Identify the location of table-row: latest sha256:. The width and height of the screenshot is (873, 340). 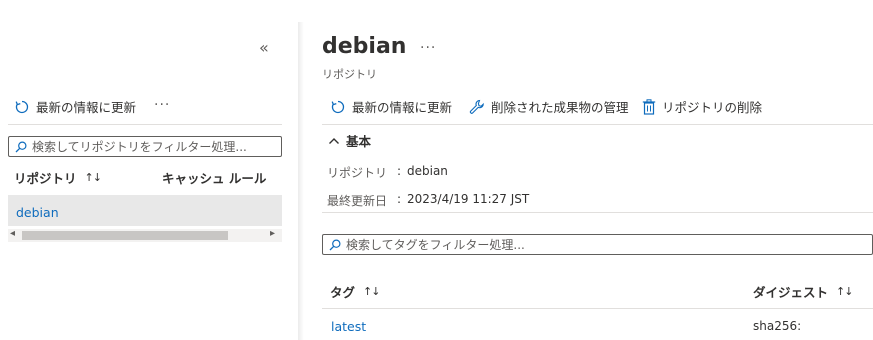
(597, 324).